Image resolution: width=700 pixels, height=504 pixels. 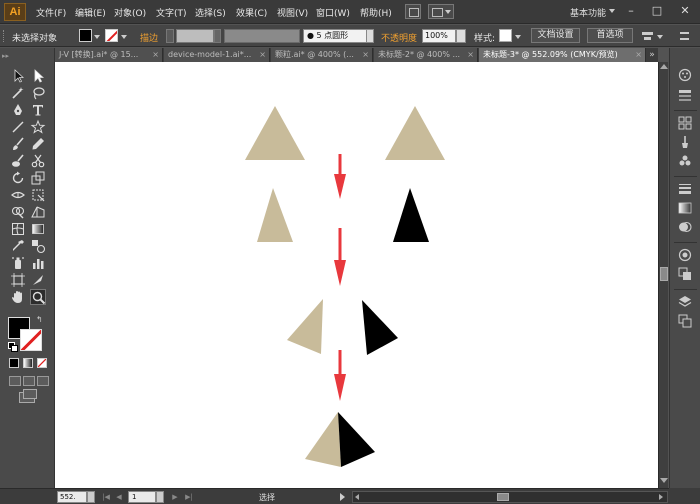 What do you see at coordinates (28, 396) in the screenshot?
I see `screen-mode-button` at bounding box center [28, 396].